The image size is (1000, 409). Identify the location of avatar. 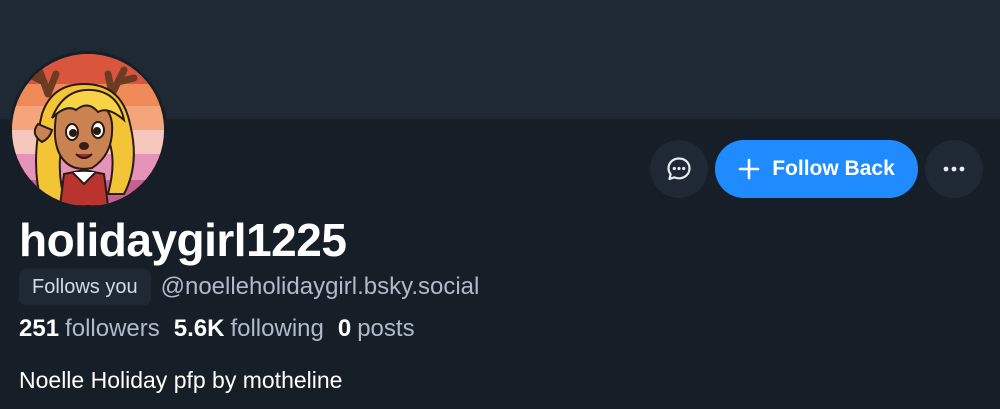
(88, 130).